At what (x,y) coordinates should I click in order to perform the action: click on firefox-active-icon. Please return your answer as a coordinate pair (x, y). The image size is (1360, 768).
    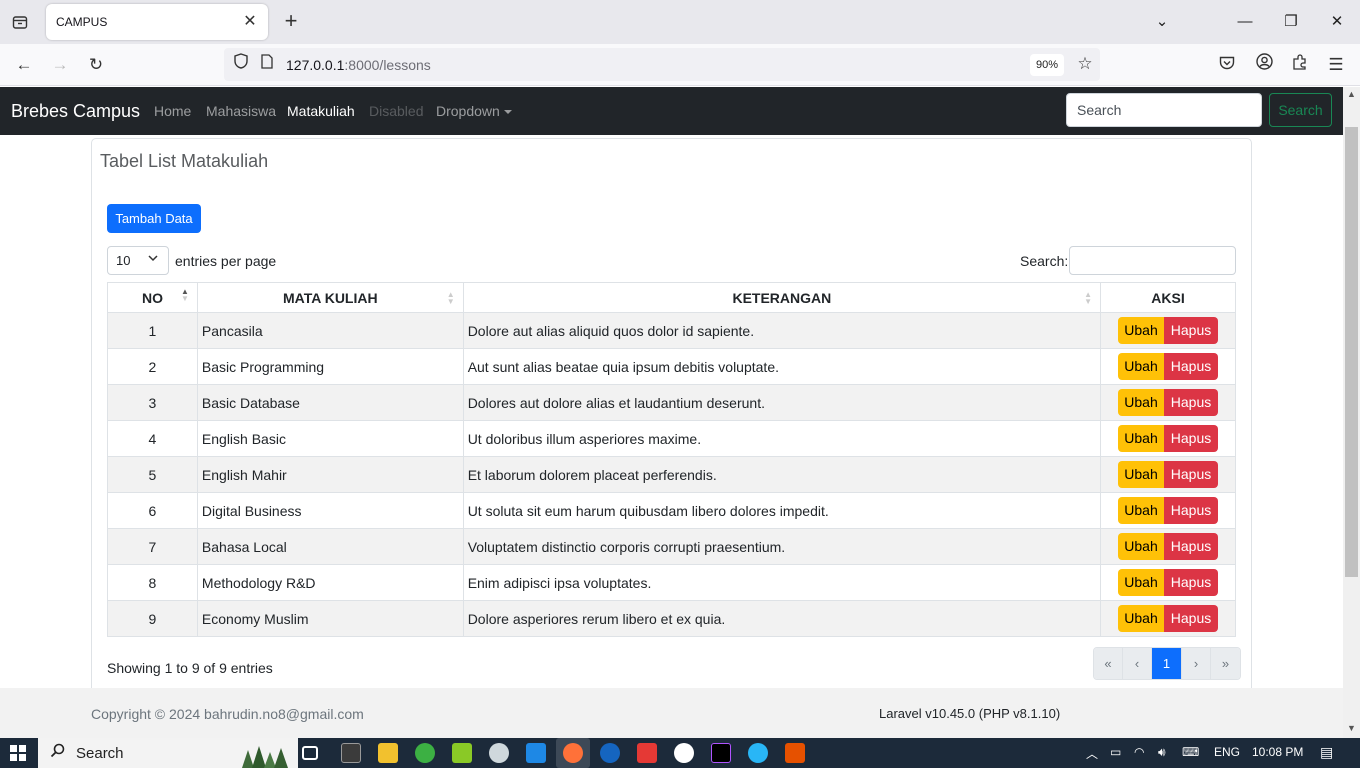
    Looking at the image, I should click on (573, 753).